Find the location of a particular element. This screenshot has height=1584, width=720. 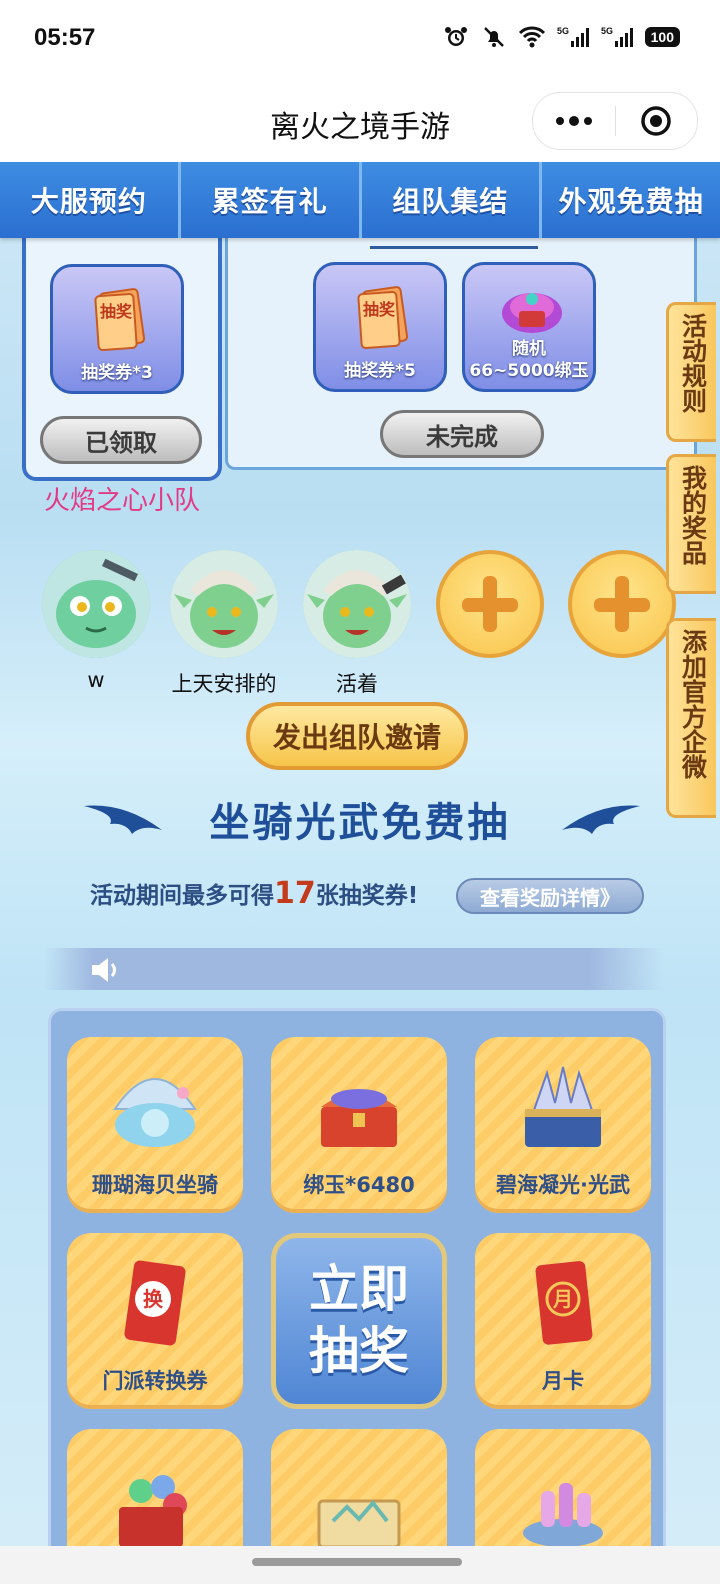

prize-light-weapon: 碧海凝光·光武 is located at coordinates (563, 1125).